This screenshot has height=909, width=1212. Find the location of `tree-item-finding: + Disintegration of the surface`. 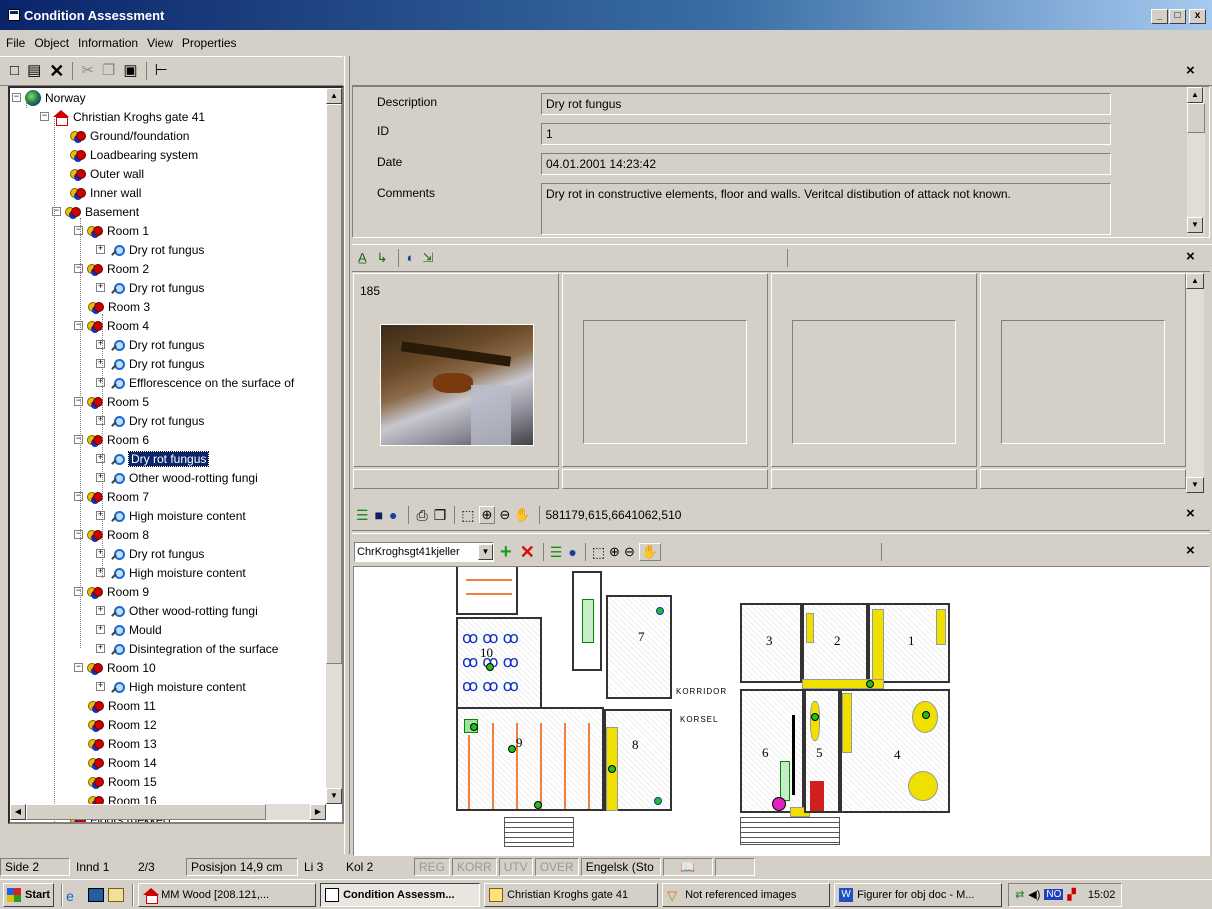

tree-item-finding: + Disintegration of the surface is located at coordinates (187, 648).